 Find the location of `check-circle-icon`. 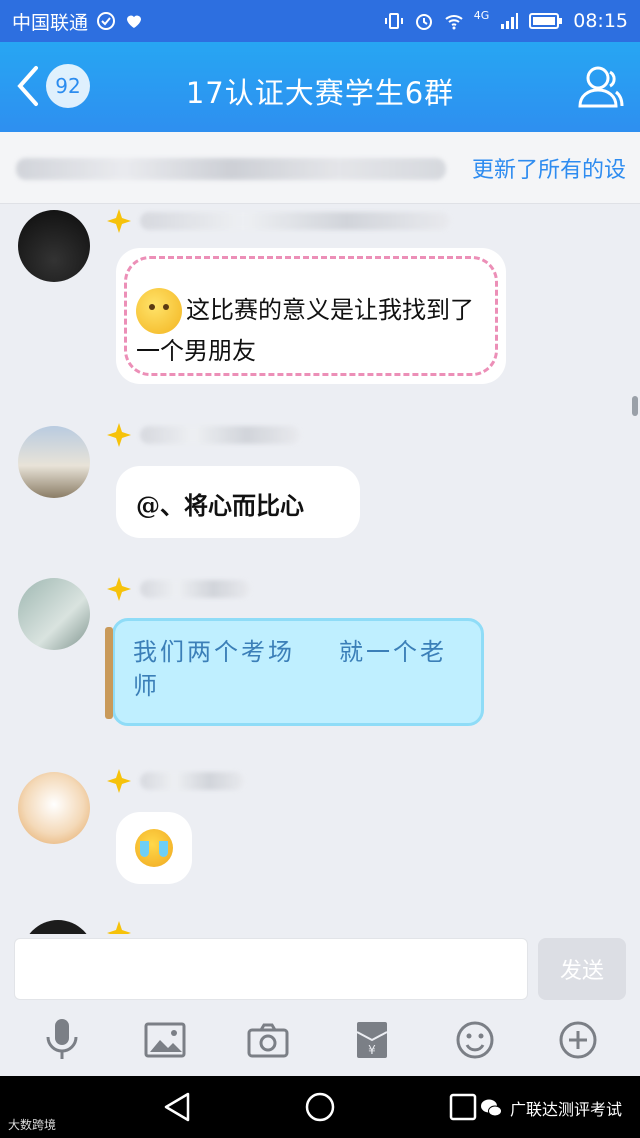

check-circle-icon is located at coordinates (106, 21).